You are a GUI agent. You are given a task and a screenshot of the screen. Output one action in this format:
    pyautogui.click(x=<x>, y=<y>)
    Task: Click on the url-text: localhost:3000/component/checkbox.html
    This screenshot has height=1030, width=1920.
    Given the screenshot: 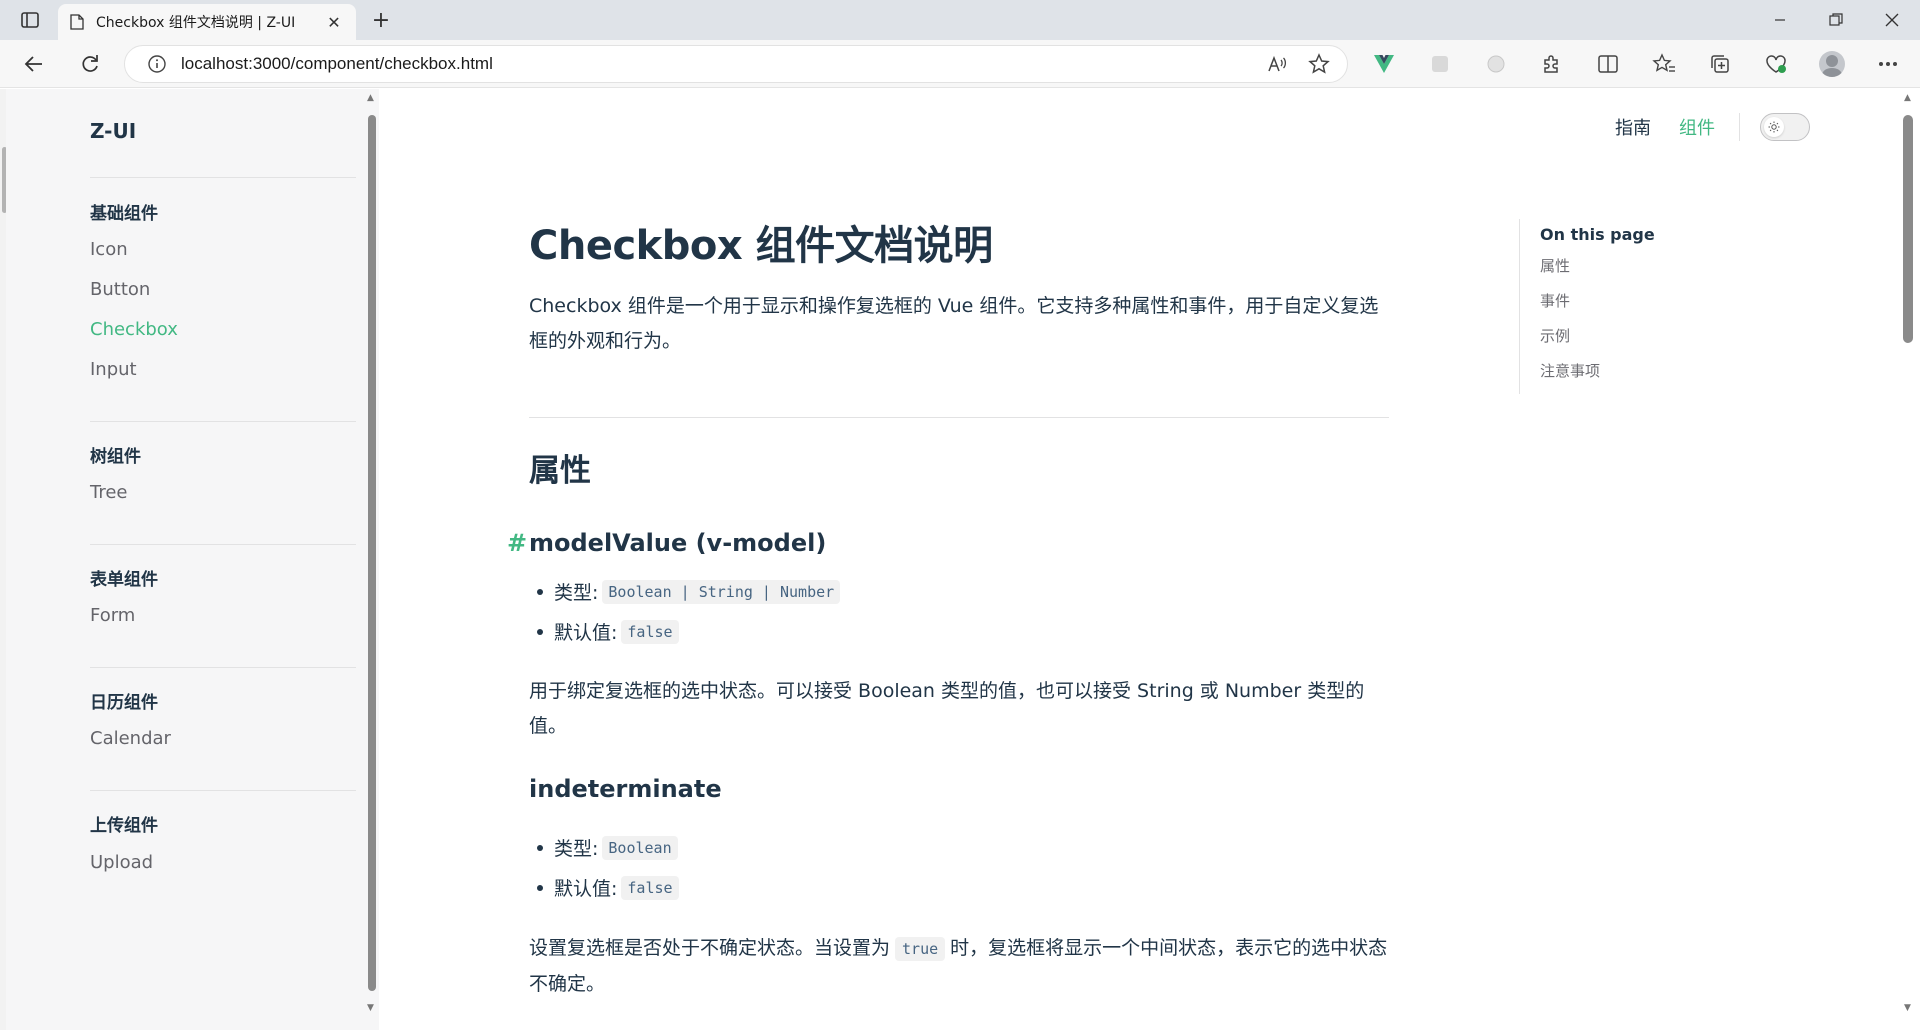 What is the action you would take?
    pyautogui.click(x=337, y=63)
    